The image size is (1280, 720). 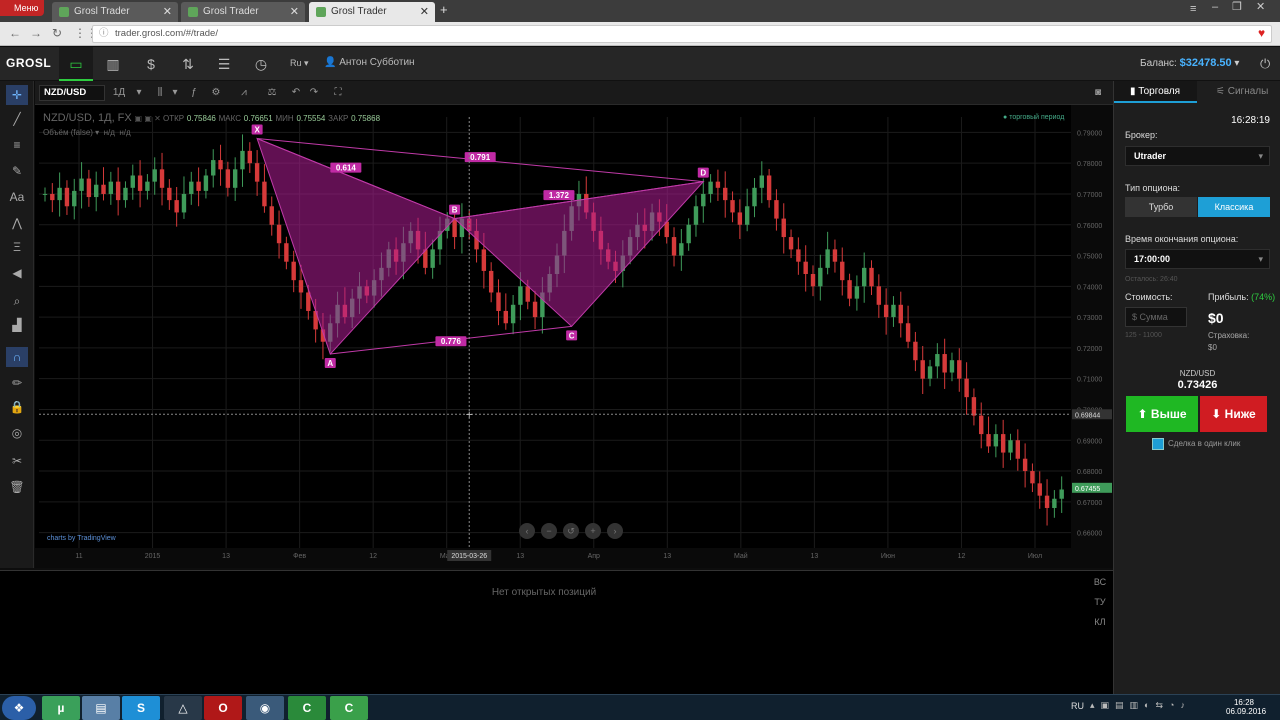 I want to click on bar-style-dropdown-icon: ▾, so click(x=175, y=93).